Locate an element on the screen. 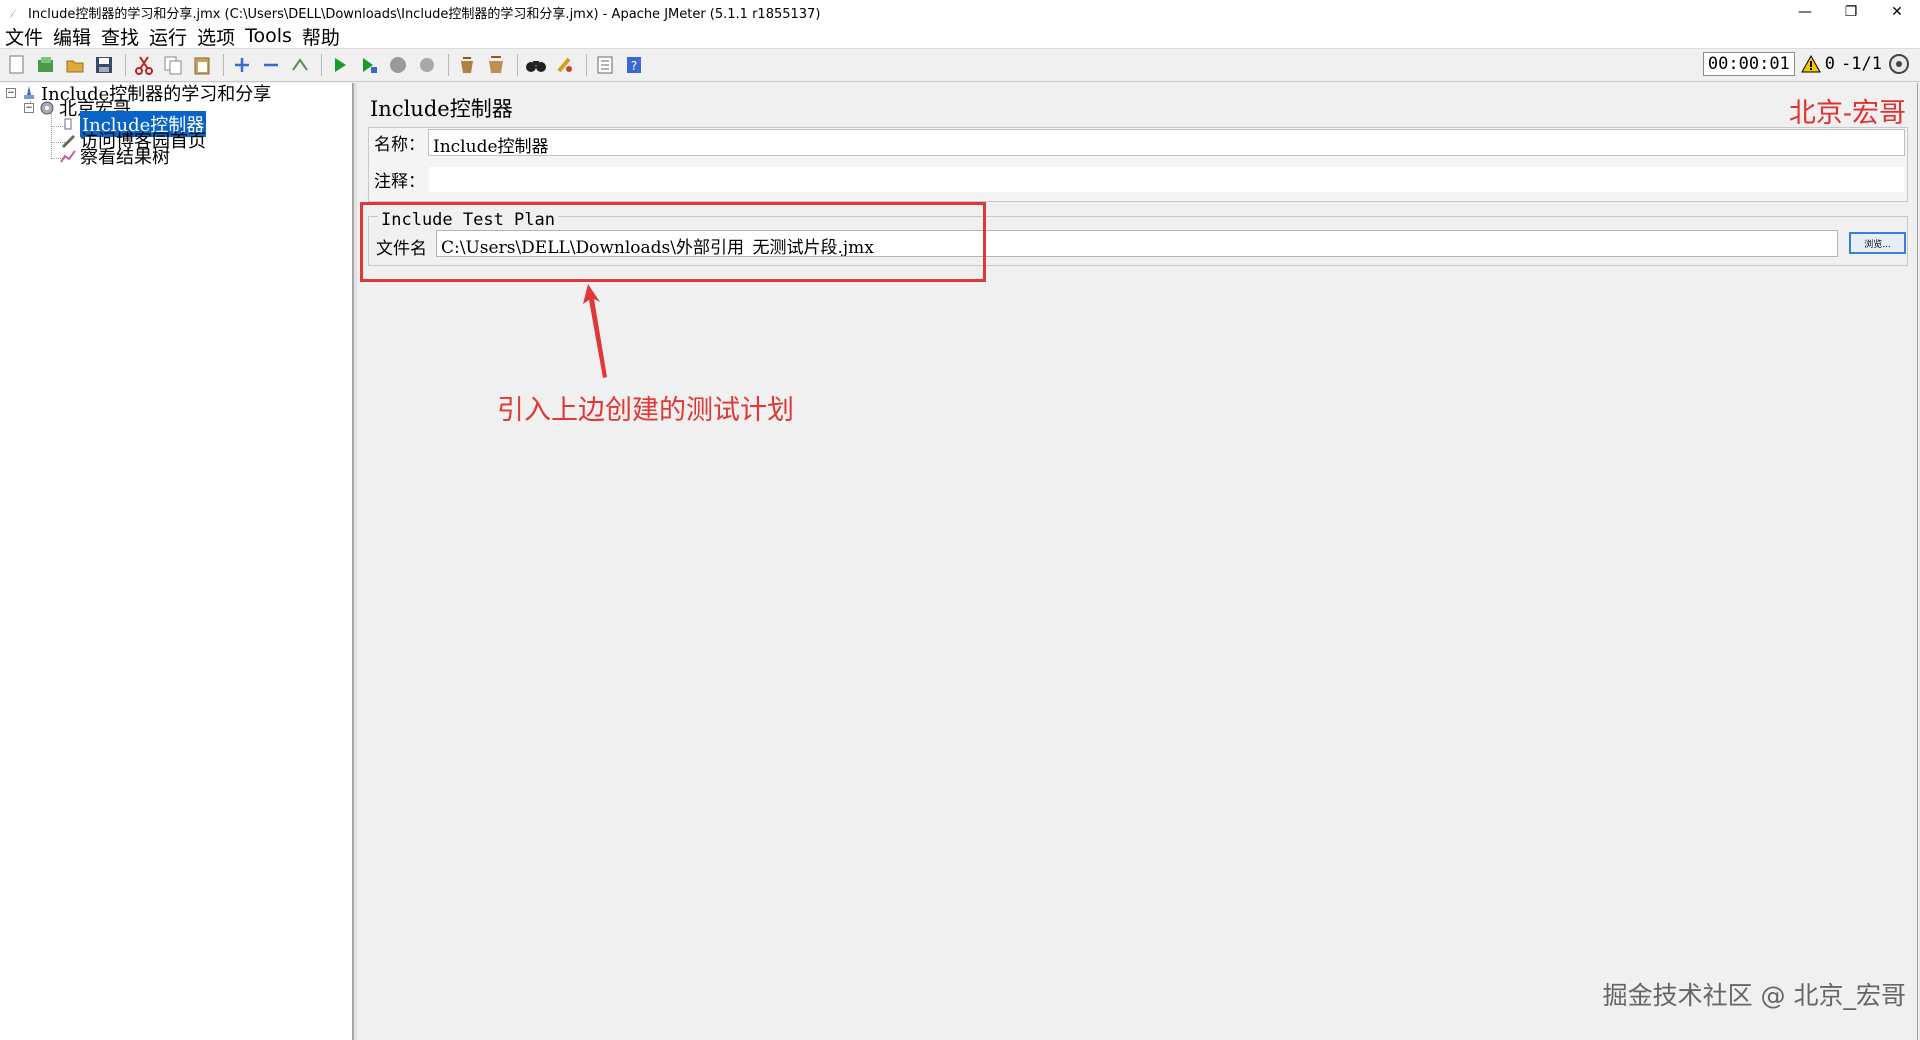  name-field: Include控制器 is located at coordinates (1166, 143).